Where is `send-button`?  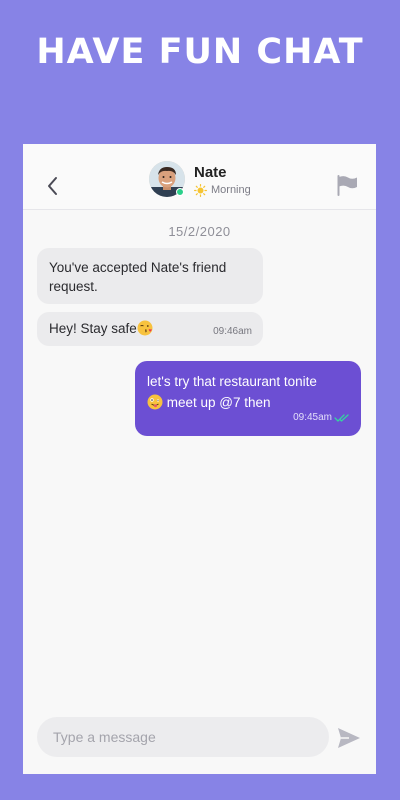
send-button is located at coordinates (349, 738).